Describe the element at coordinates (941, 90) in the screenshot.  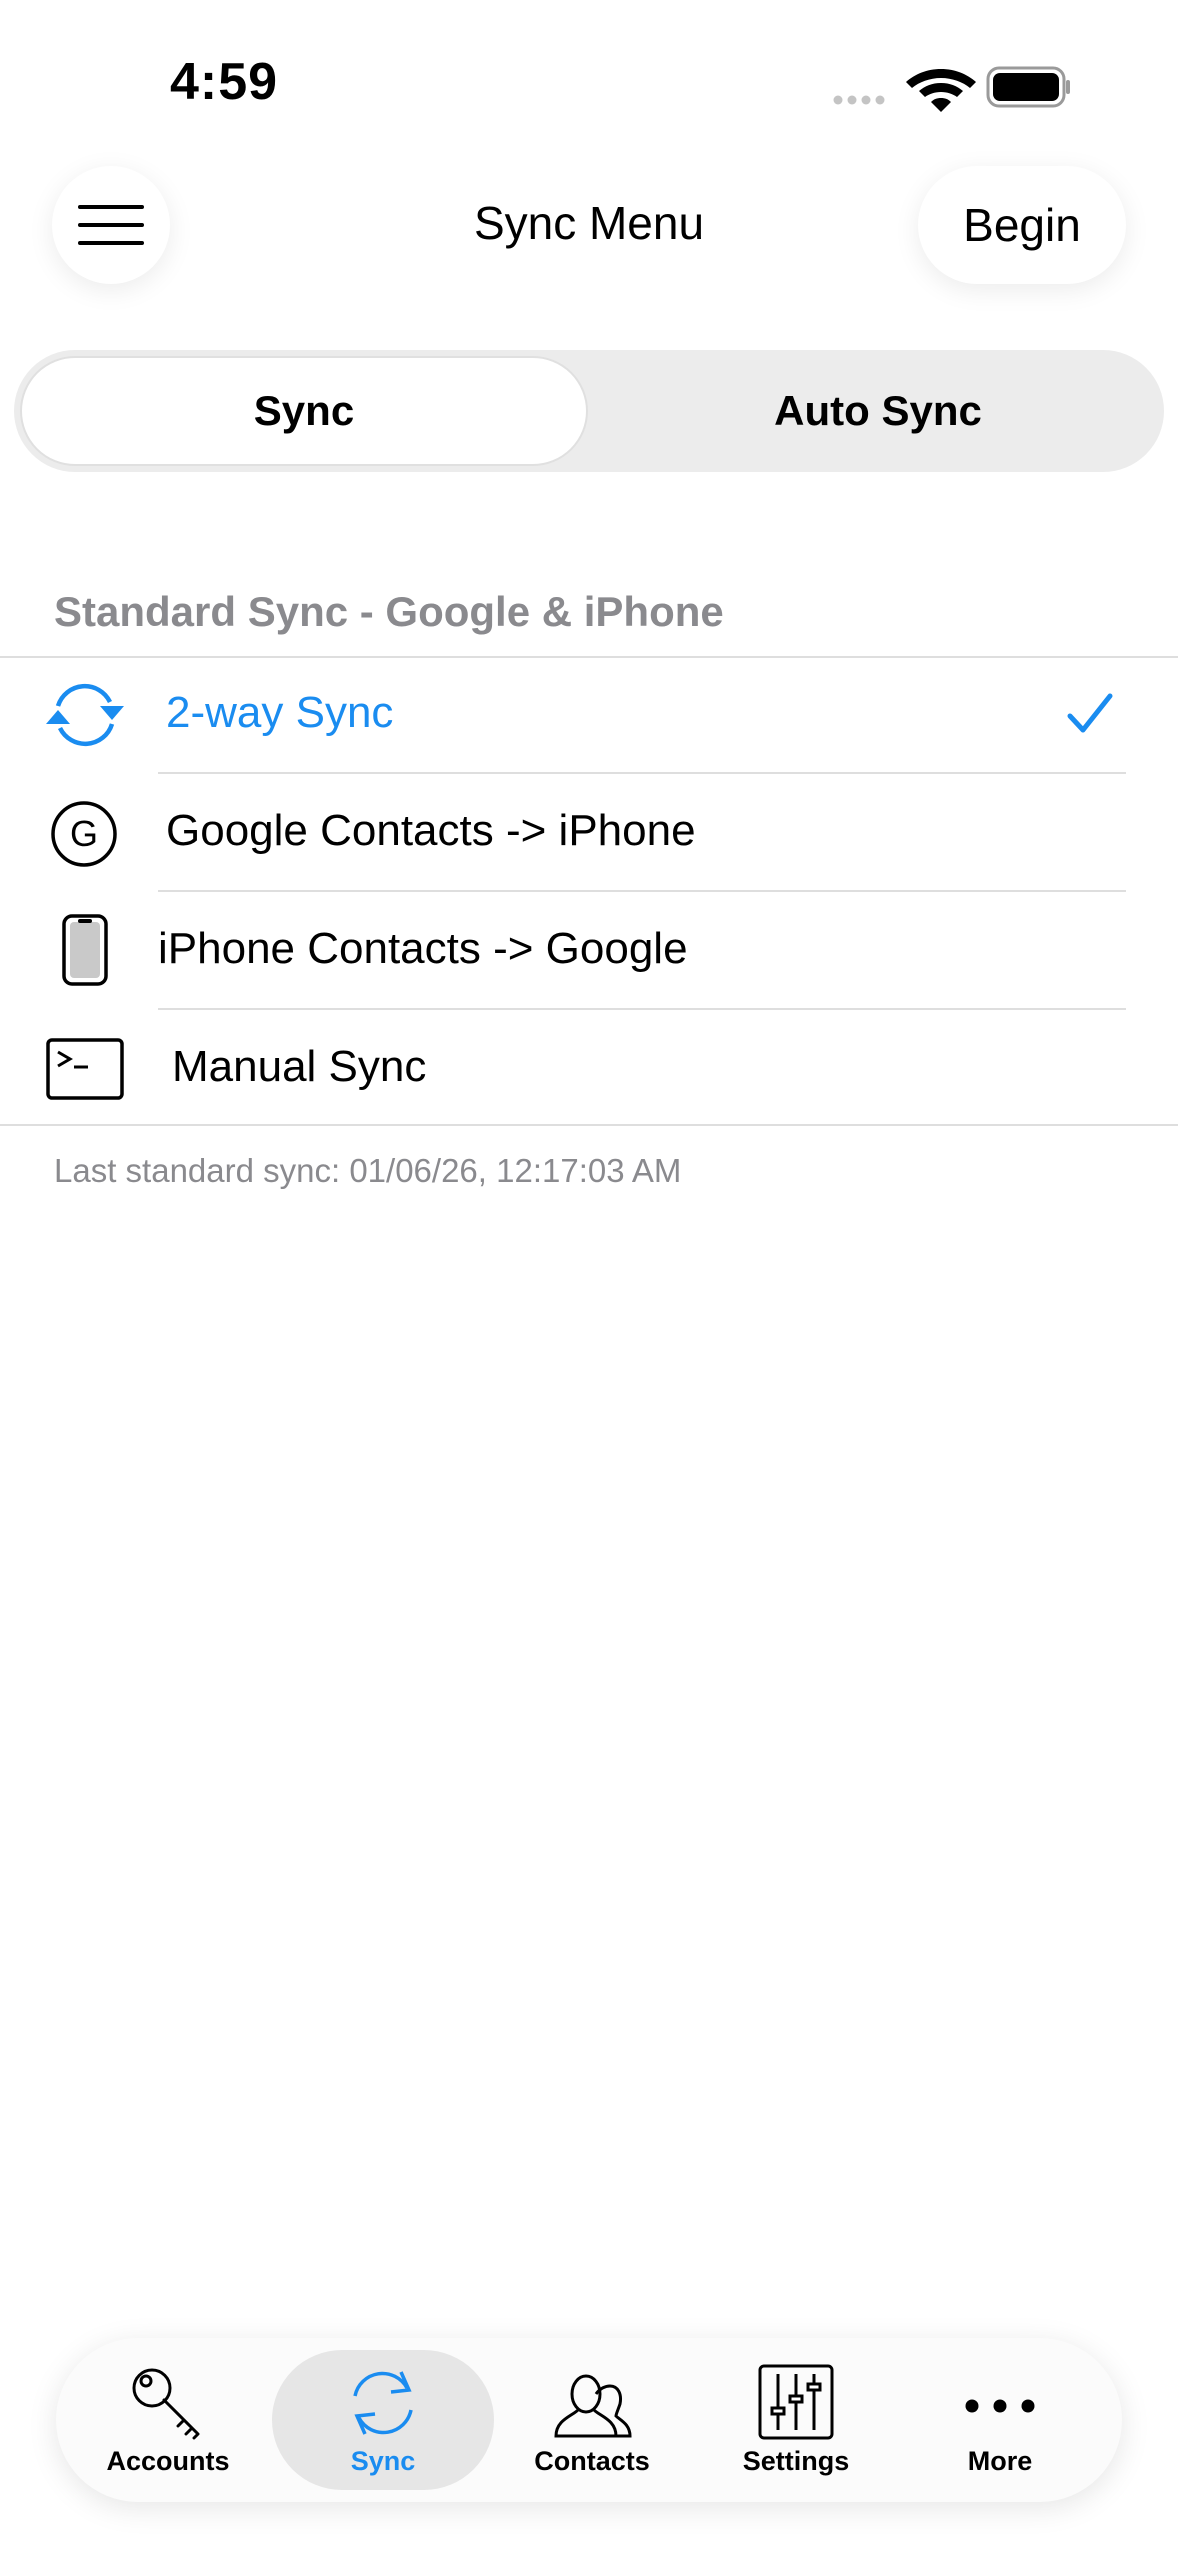
I see `wifi-icon` at that location.